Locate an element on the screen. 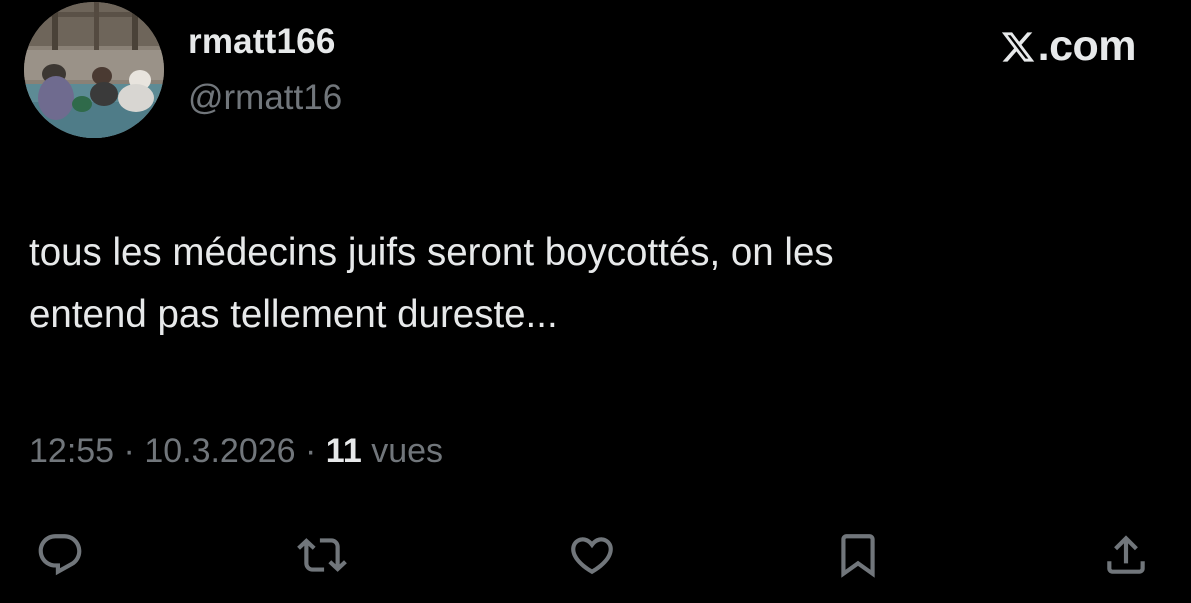 This screenshot has width=1191, height=603. avatar is located at coordinates (94, 70).